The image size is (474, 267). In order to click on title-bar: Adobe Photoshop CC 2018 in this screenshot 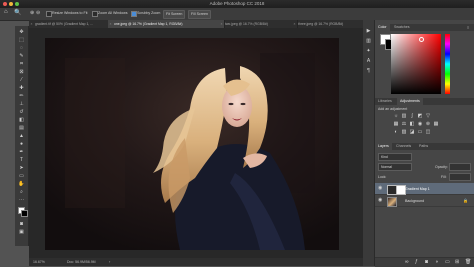, I will do `click(237, 4)`.